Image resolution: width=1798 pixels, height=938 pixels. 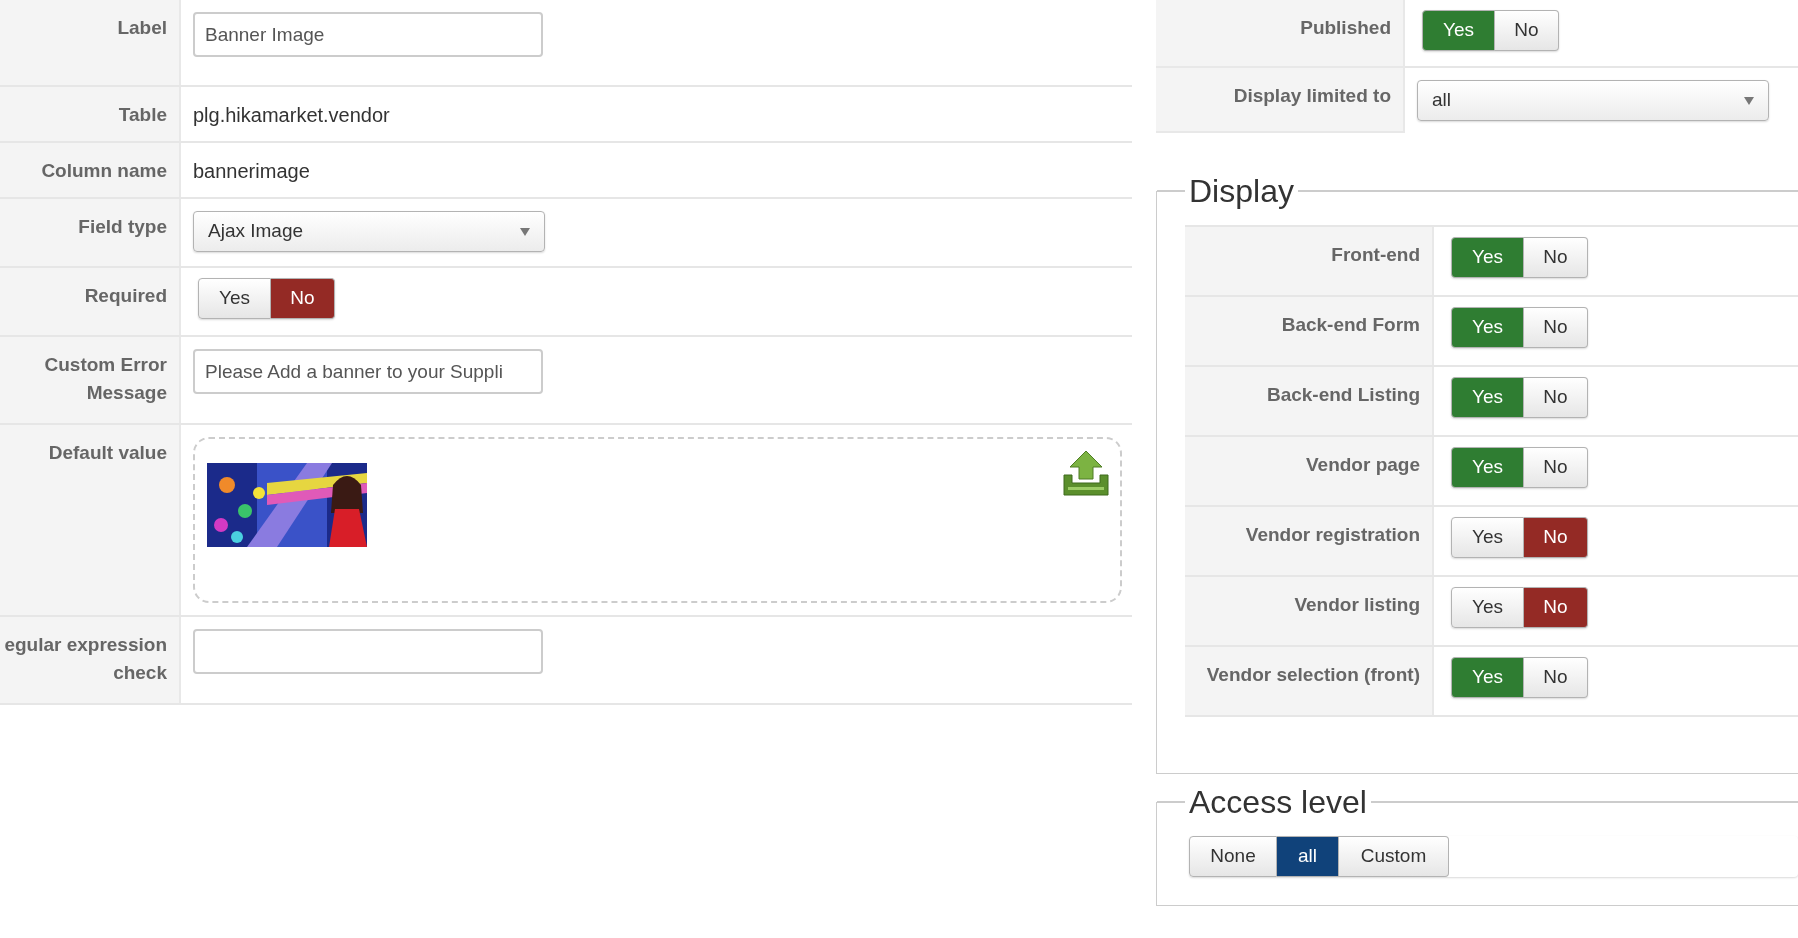 I want to click on field-label: Label, so click(x=142, y=28).